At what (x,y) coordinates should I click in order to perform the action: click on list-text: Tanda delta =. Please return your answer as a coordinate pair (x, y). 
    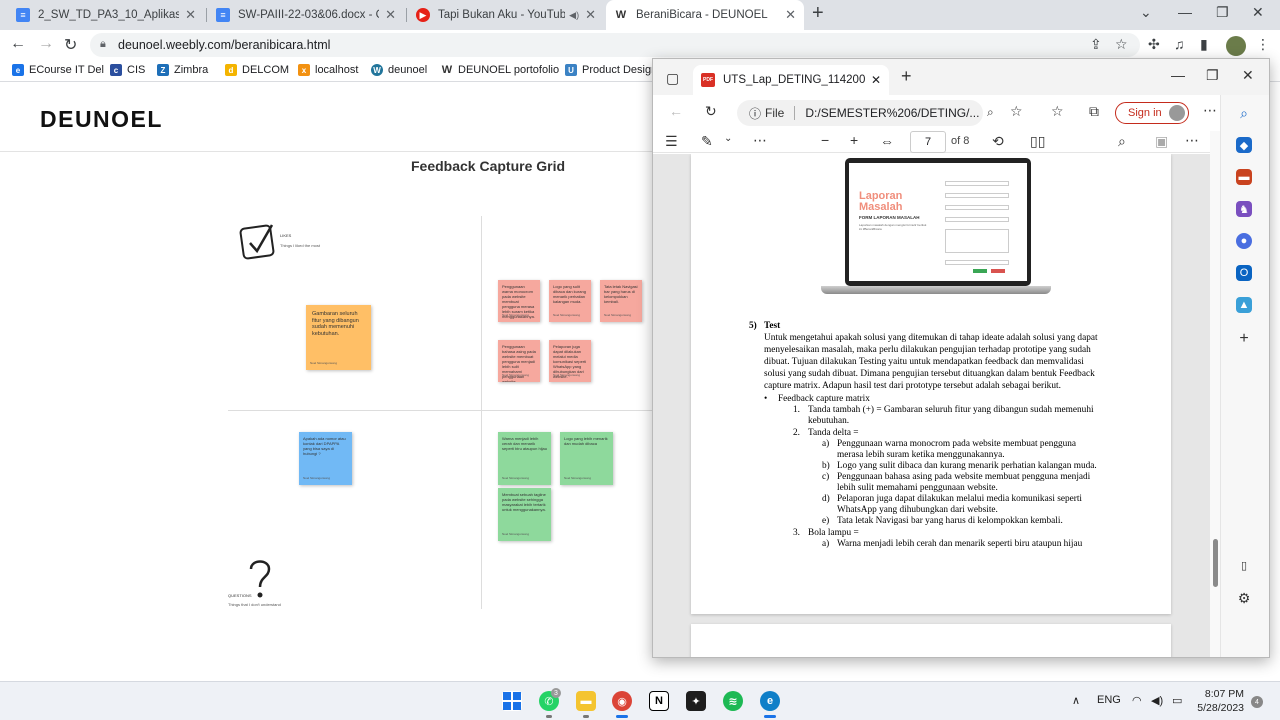
    Looking at the image, I should click on (833, 433).